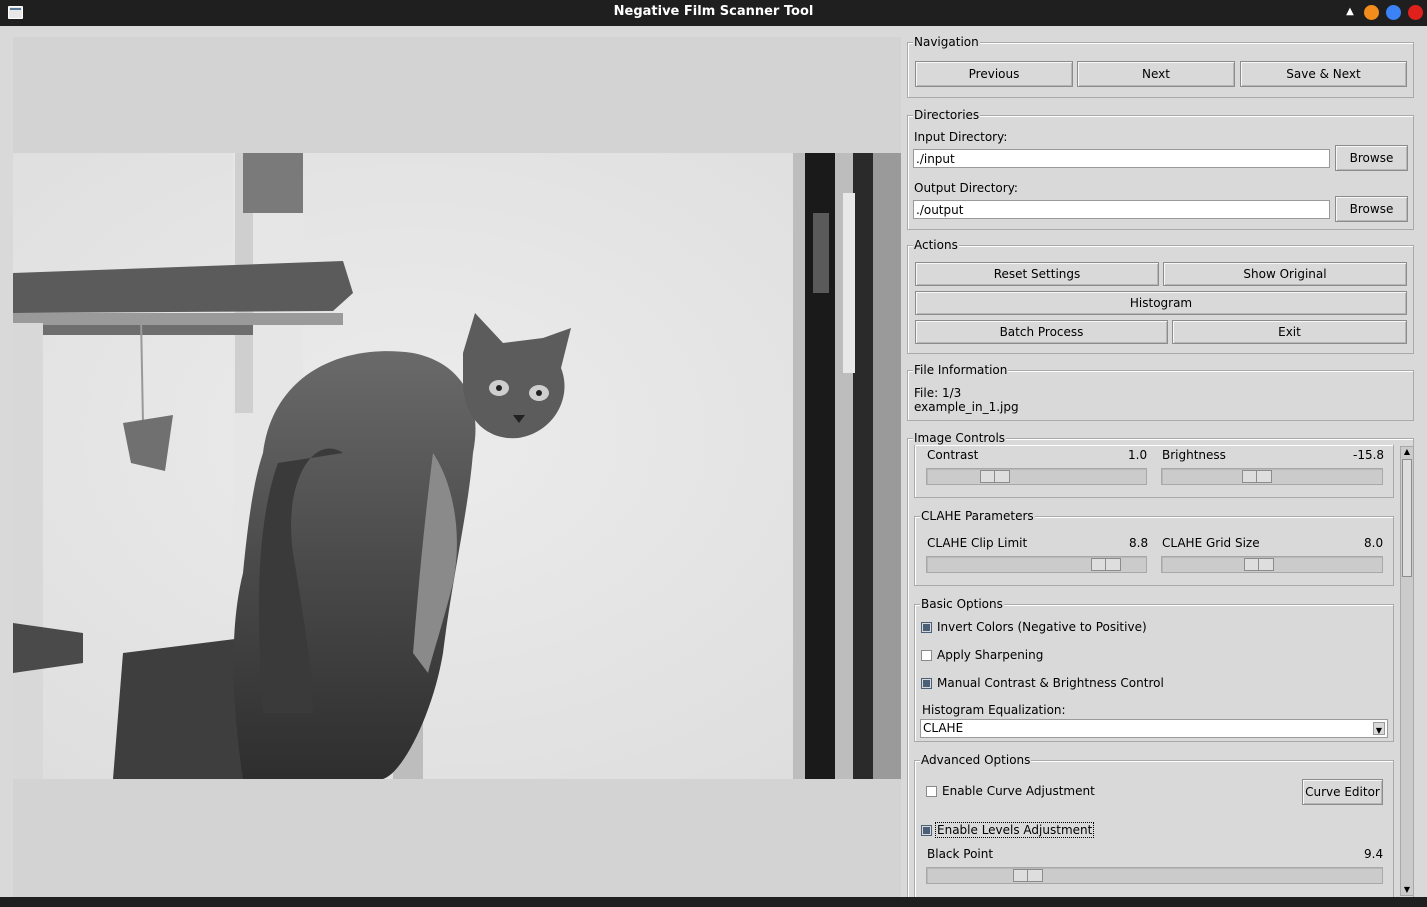 This screenshot has height=907, width=1427. I want to click on directories-title: Directories, so click(947, 115).